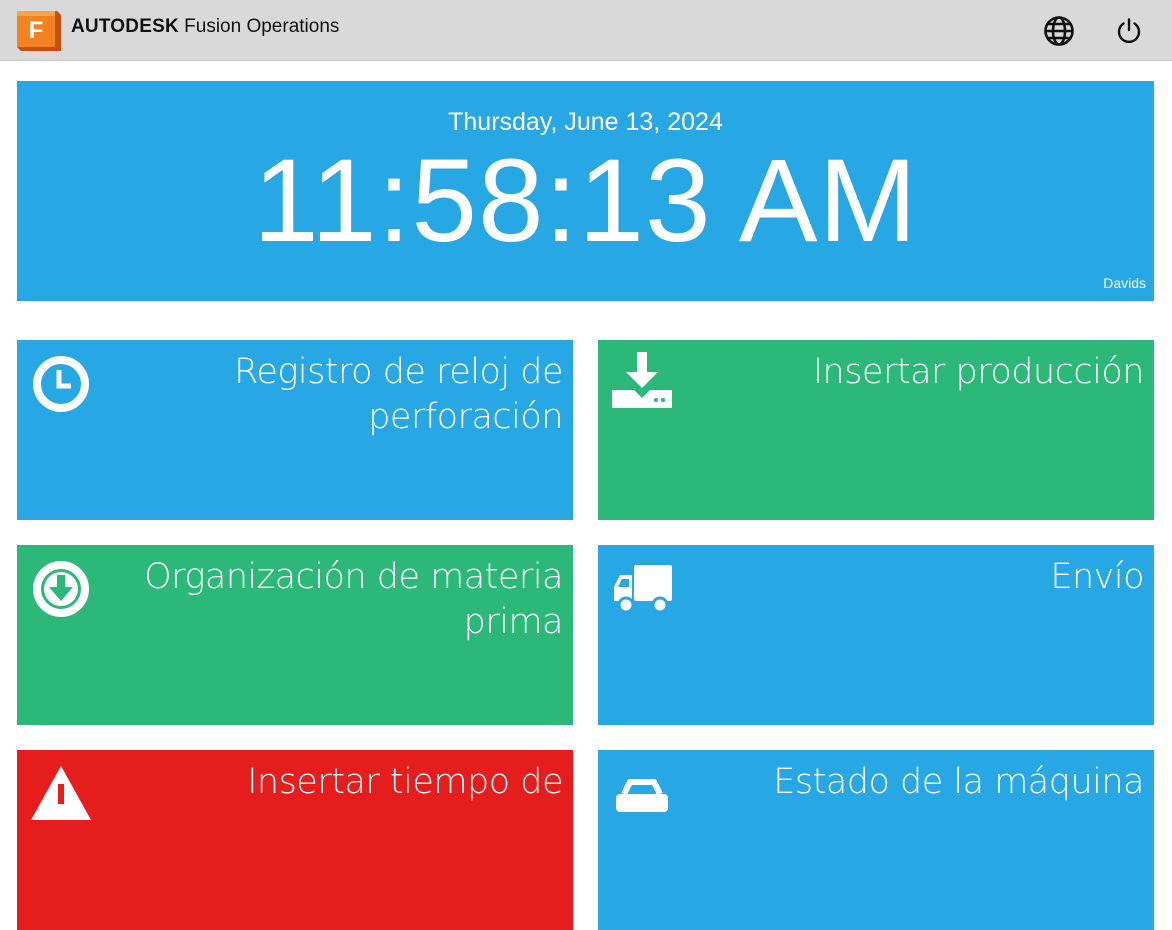  I want to click on warning-icon, so click(61, 793).